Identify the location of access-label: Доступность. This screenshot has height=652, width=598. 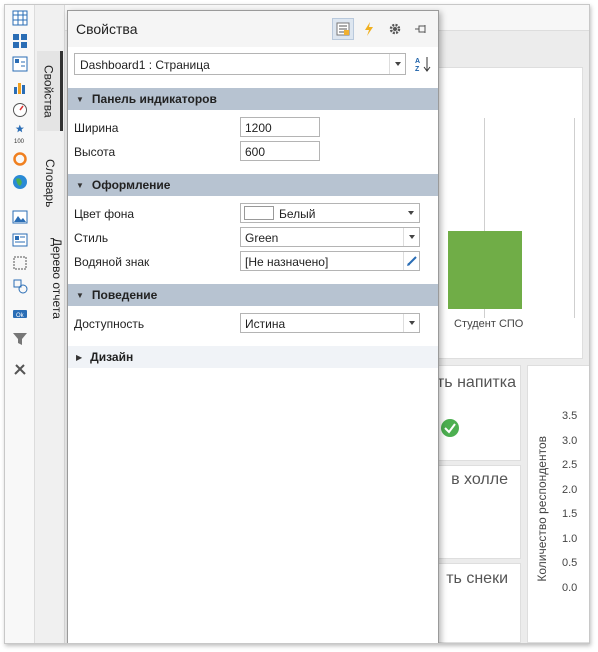
(109, 324).